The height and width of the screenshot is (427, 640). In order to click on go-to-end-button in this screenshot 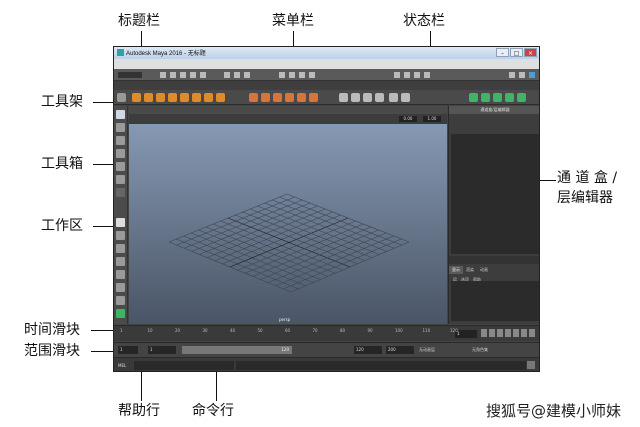, I will do `click(532, 333)`.